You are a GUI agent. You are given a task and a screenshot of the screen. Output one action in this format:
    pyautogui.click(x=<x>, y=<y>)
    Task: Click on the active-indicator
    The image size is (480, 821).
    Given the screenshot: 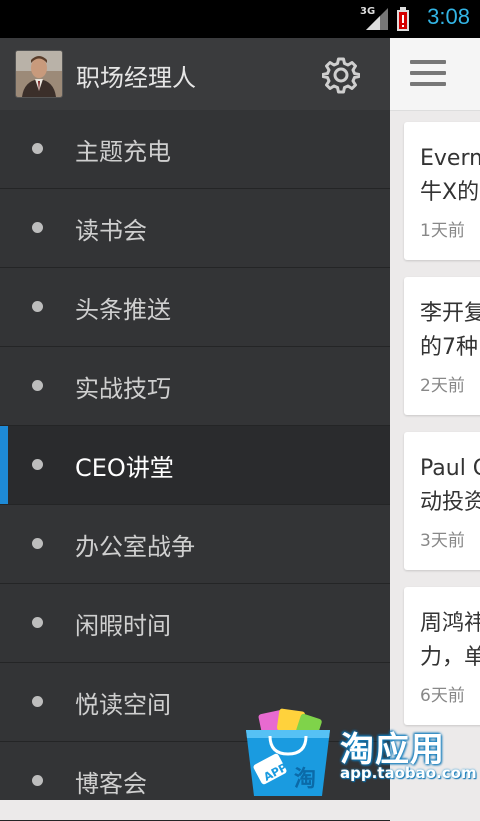 What is the action you would take?
    pyautogui.click(x=4, y=465)
    